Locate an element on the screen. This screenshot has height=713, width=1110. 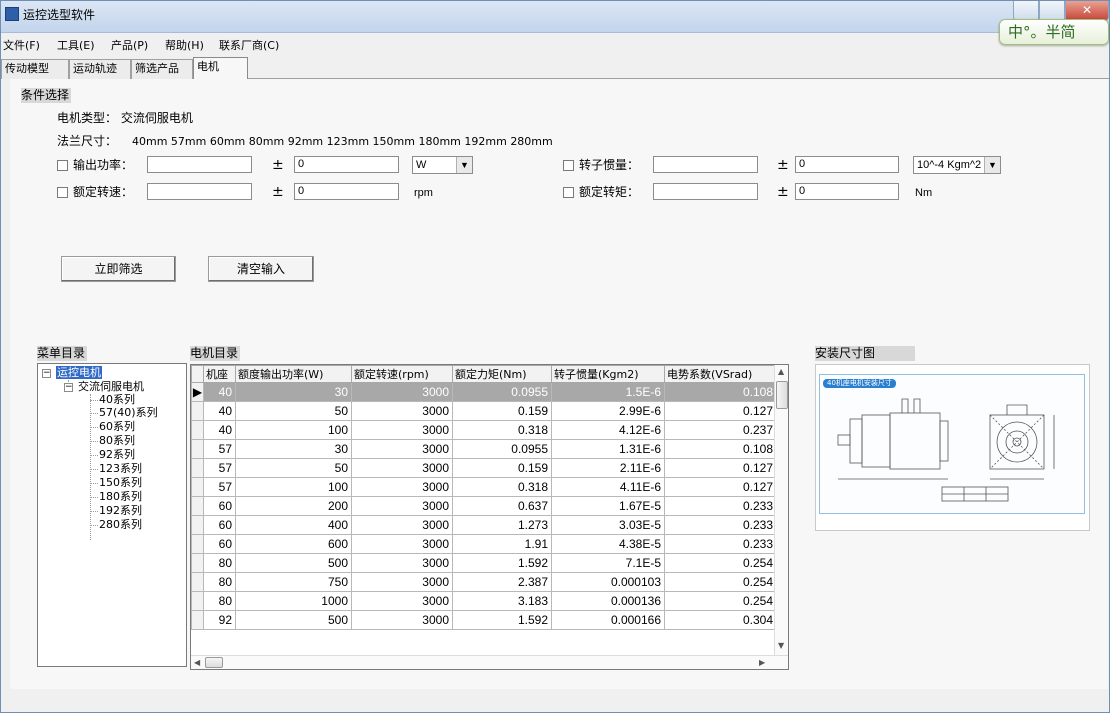
tab-filter-products: 筛选产品 is located at coordinates (162, 69).